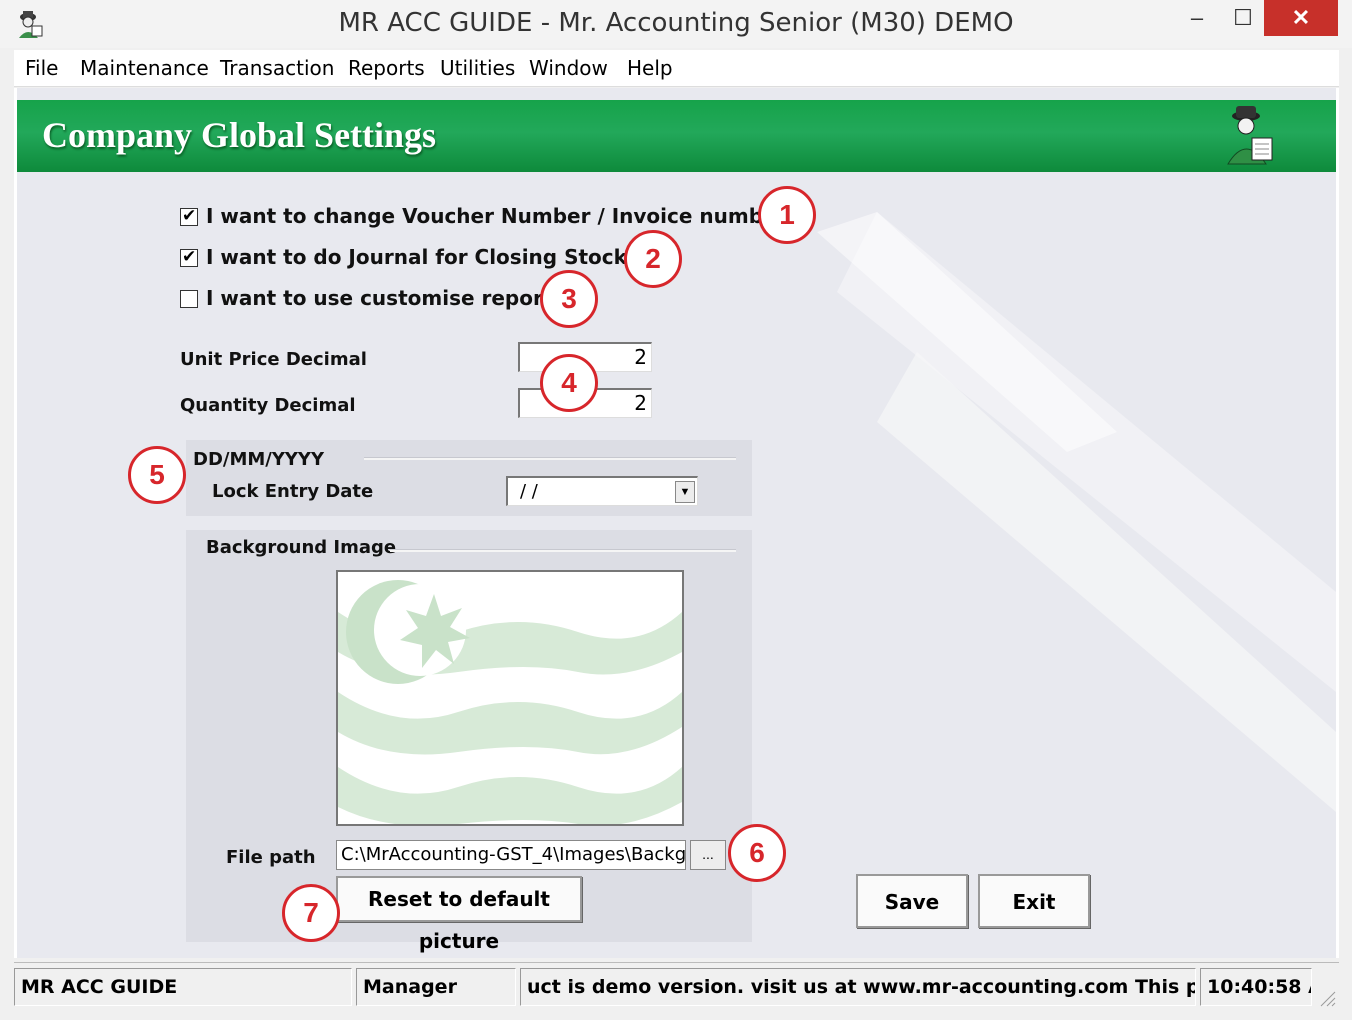 The image size is (1352, 1020). Describe the element at coordinates (1301, 18) in the screenshot. I see `close-button: ✕` at that location.